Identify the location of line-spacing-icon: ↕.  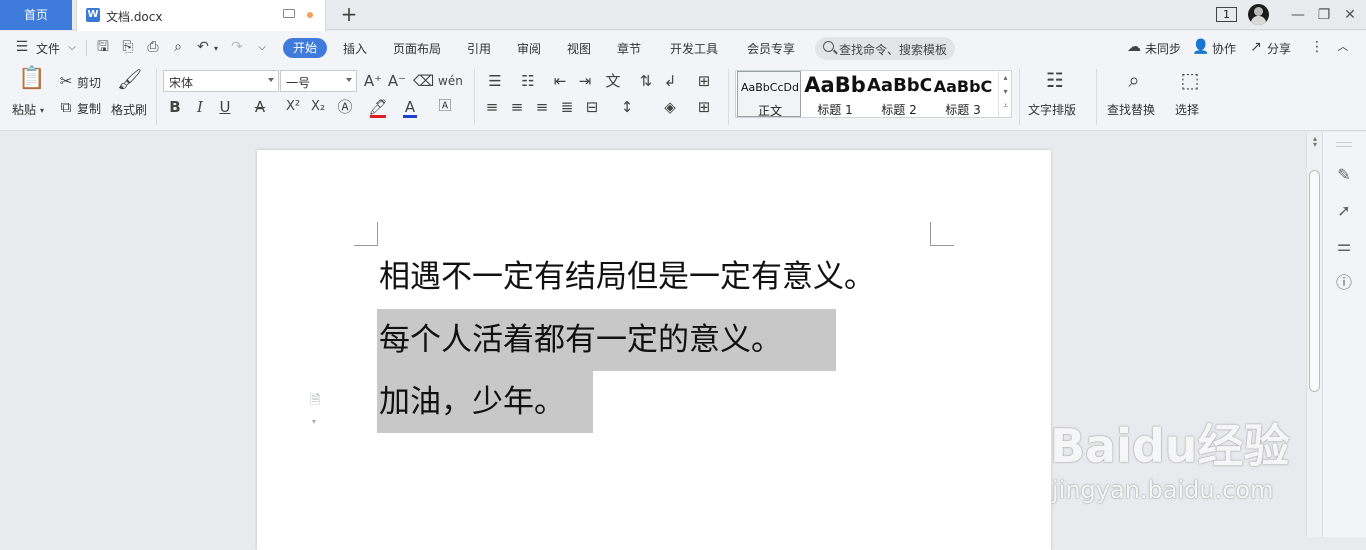
(627, 107).